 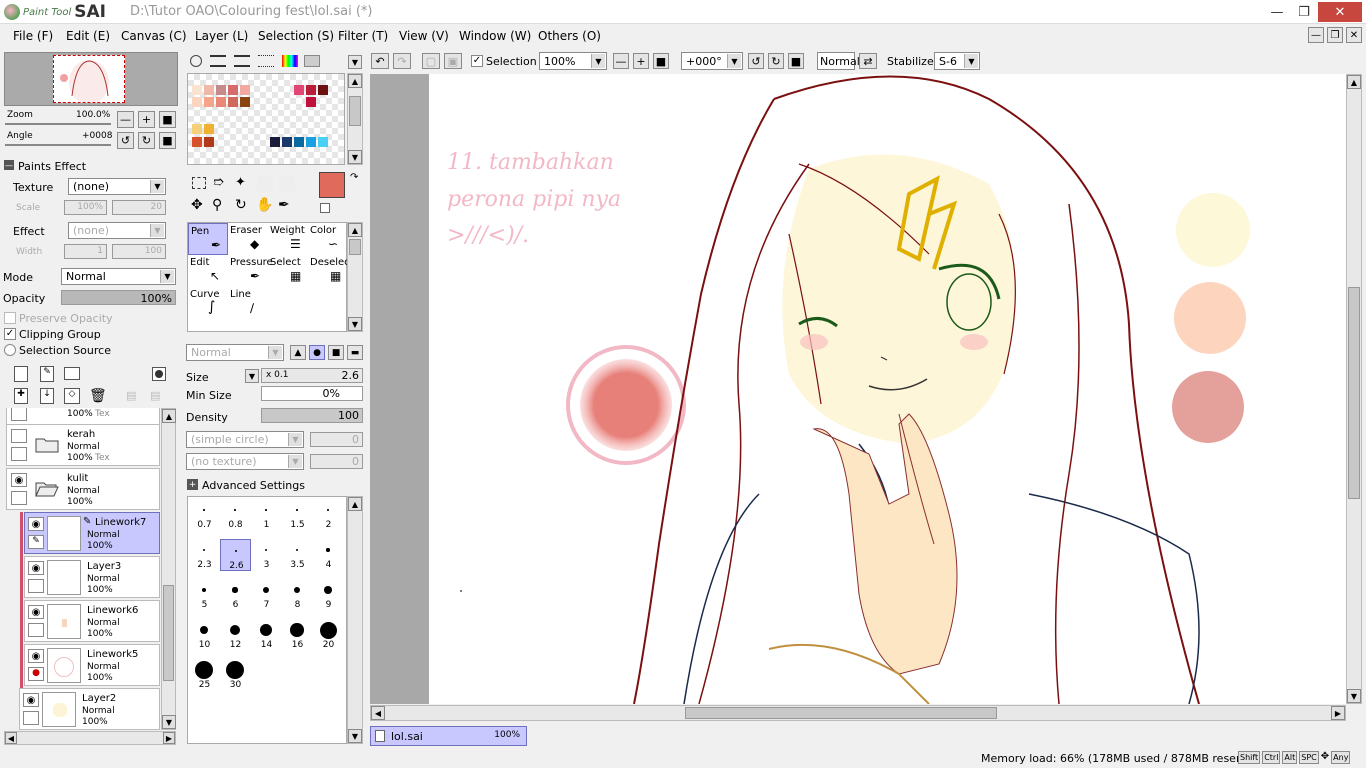 What do you see at coordinates (297, 555) in the screenshot?
I see `brush-size-3.5: 3.5` at bounding box center [297, 555].